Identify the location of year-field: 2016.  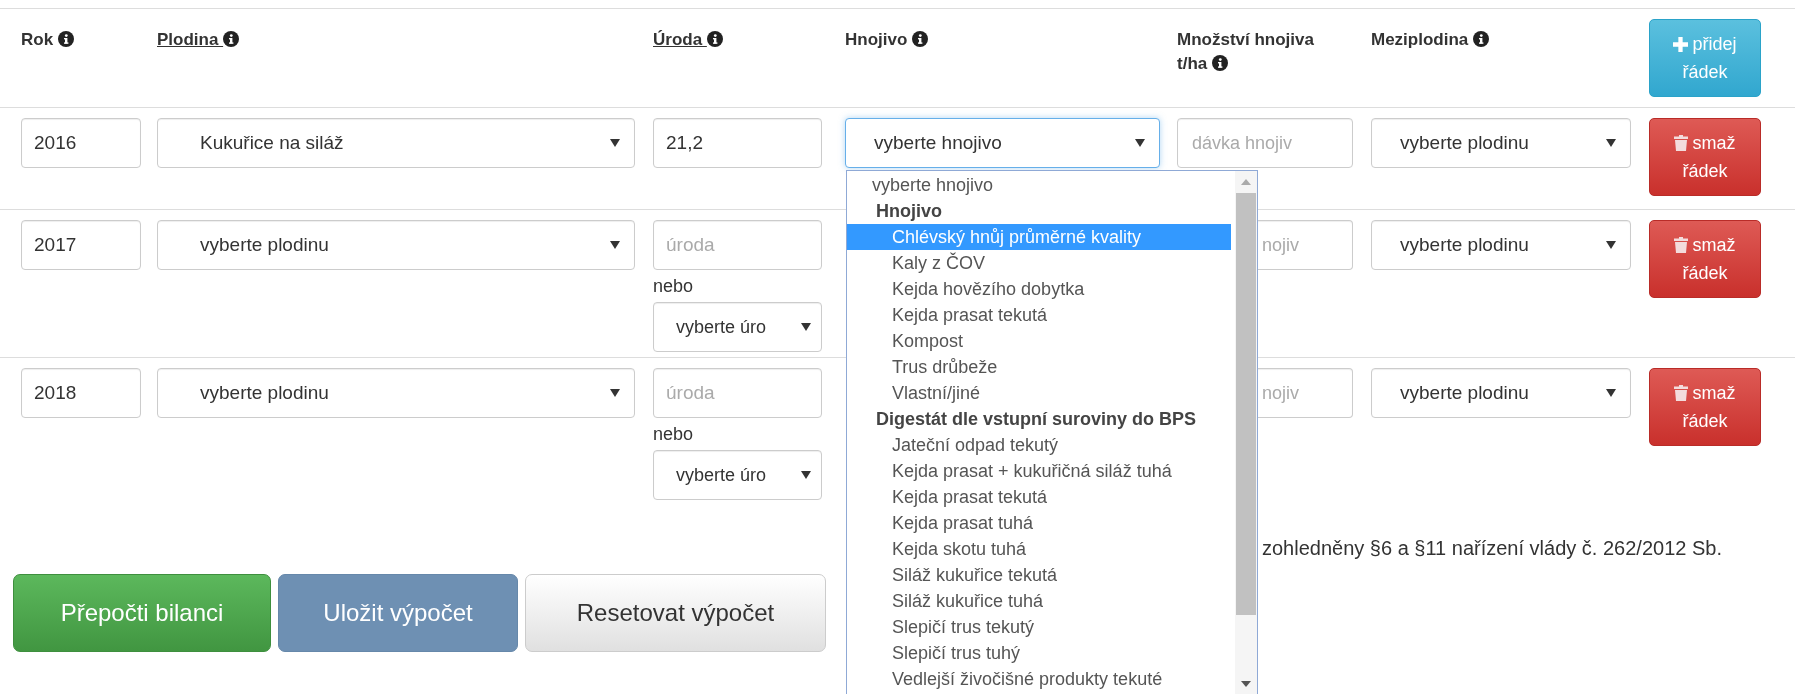
(81, 143).